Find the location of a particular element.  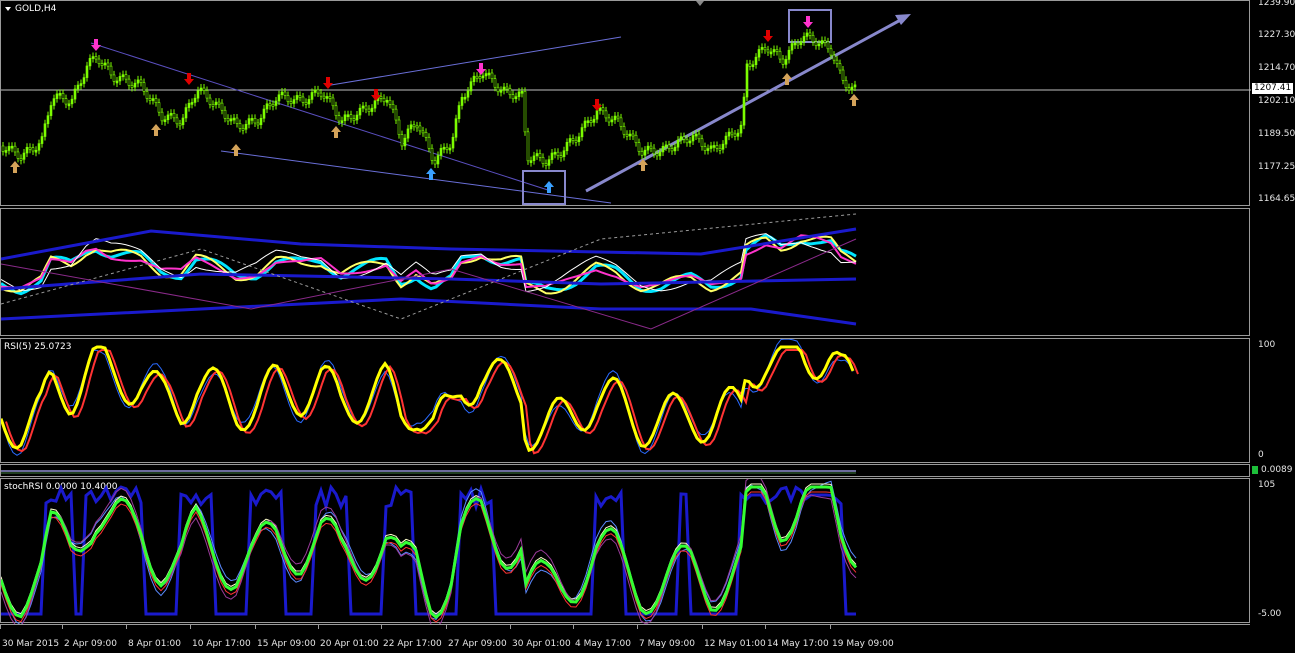

strip-indicator-pane is located at coordinates (625, 470).